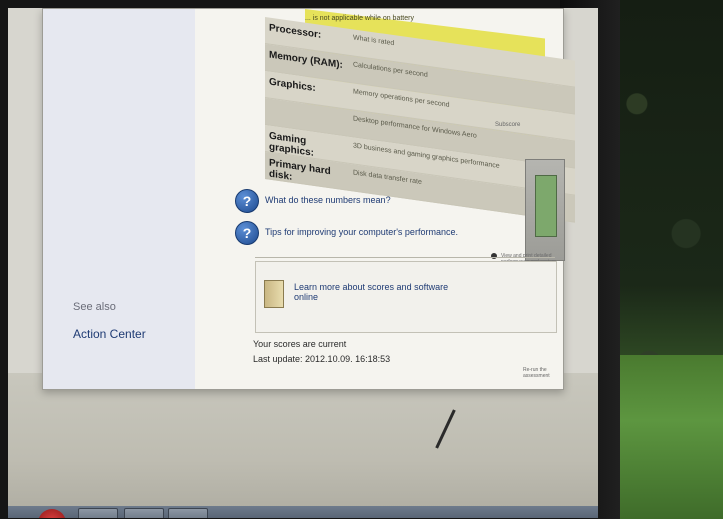  What do you see at coordinates (545, 210) in the screenshot?
I see `windows-experience-score-icon` at bounding box center [545, 210].